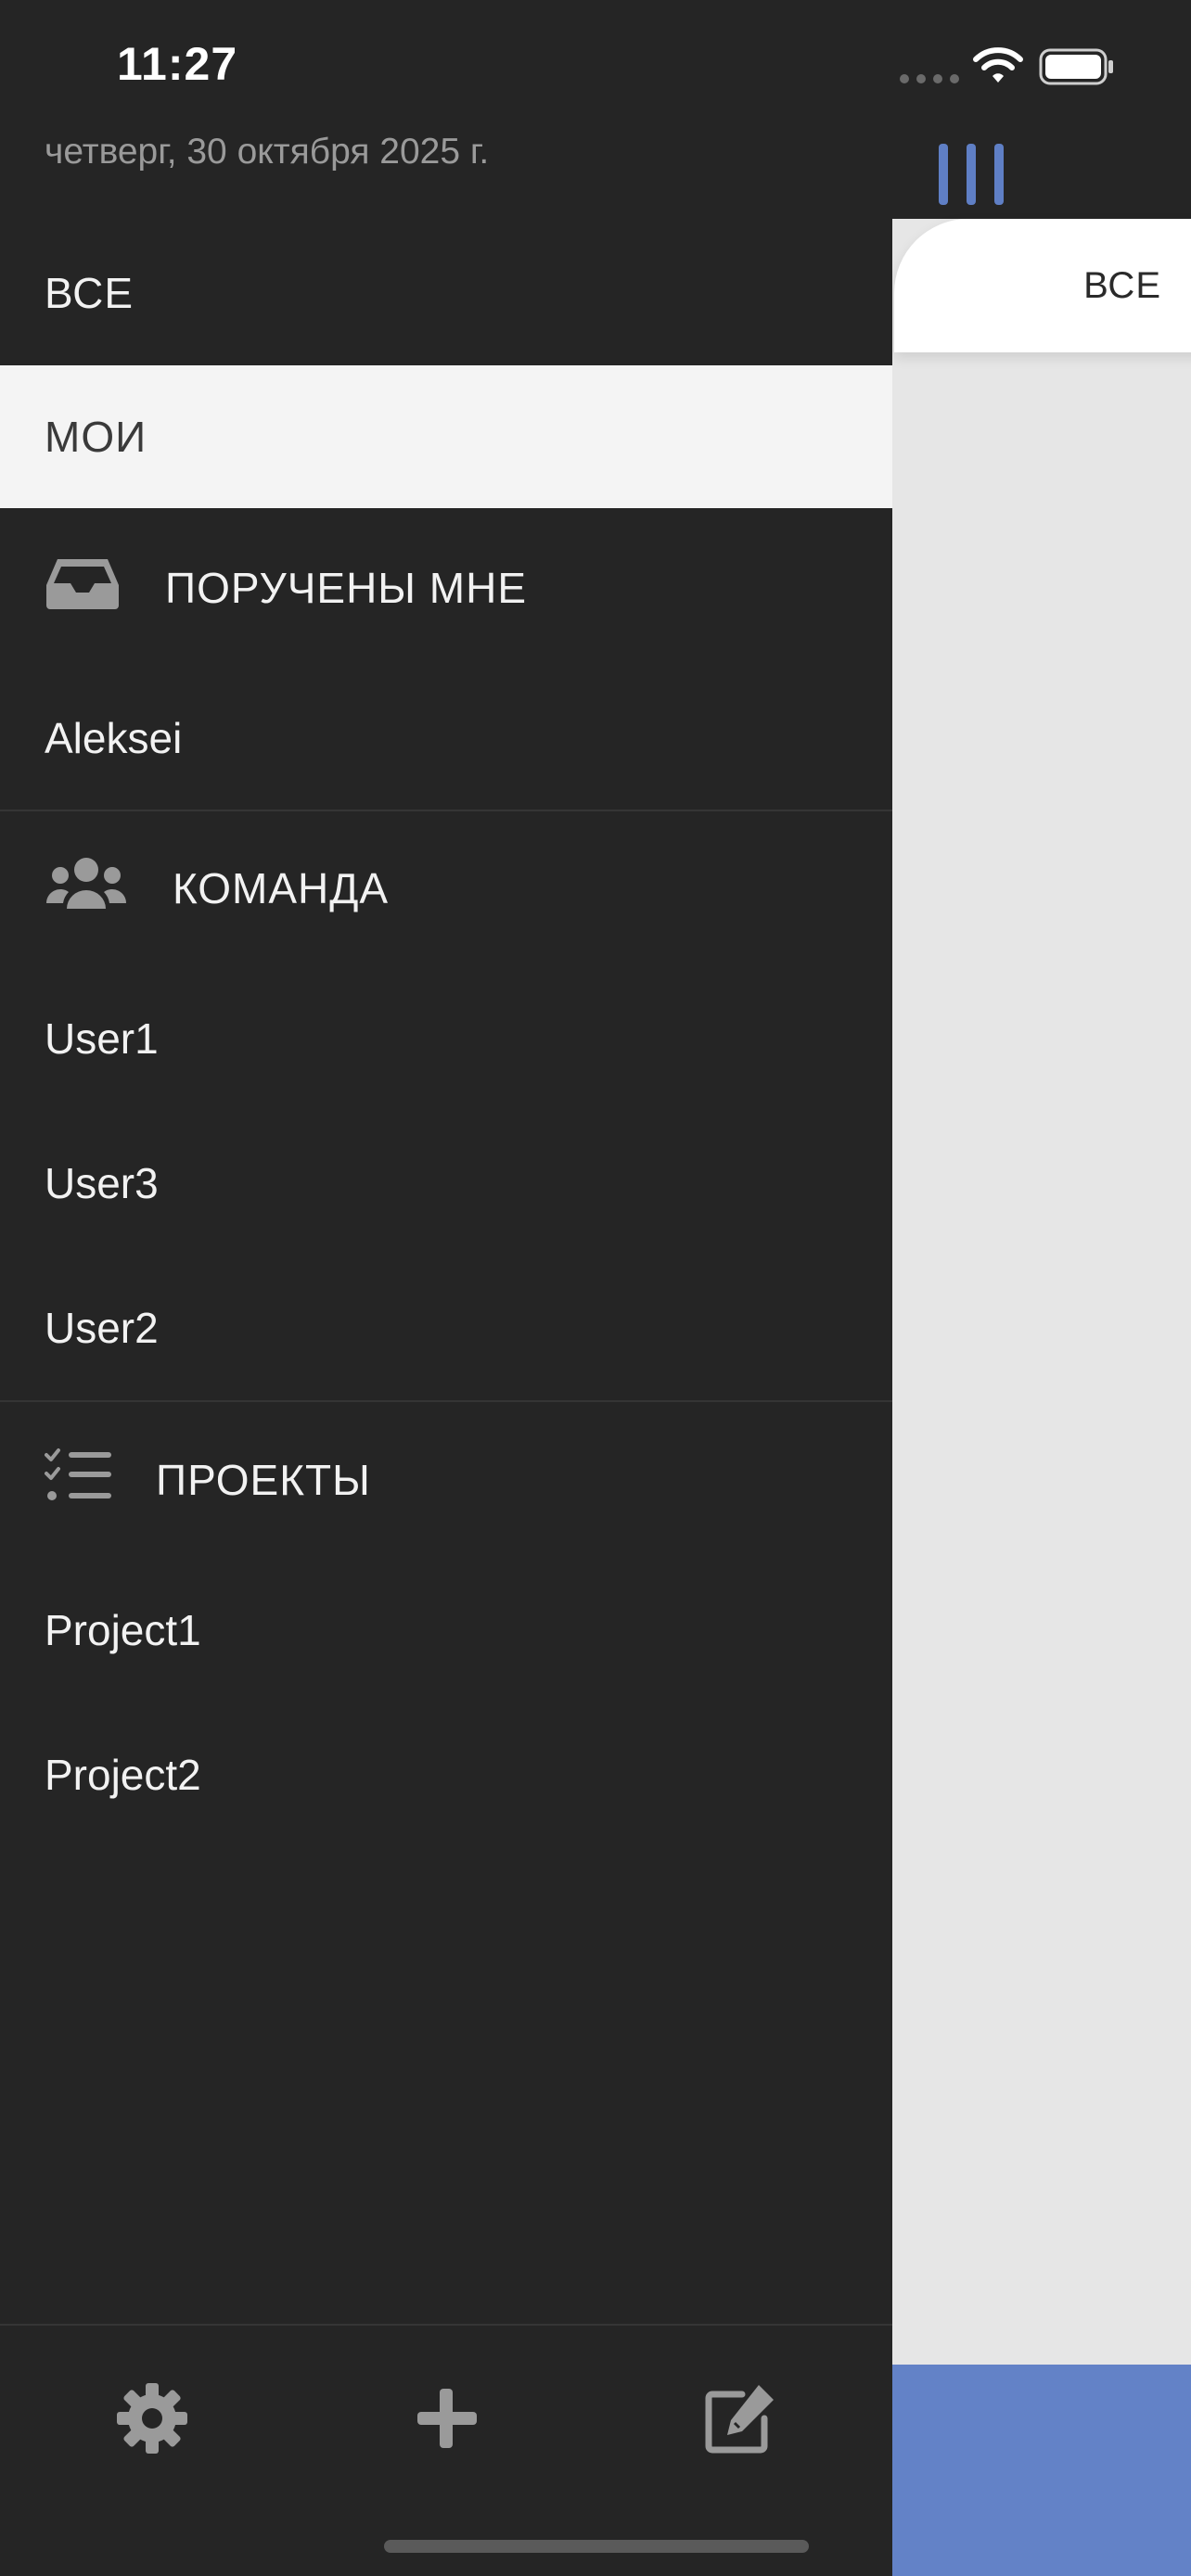  What do you see at coordinates (263, 1480) in the screenshot?
I see `section-title: ПРОЕКТЫ` at bounding box center [263, 1480].